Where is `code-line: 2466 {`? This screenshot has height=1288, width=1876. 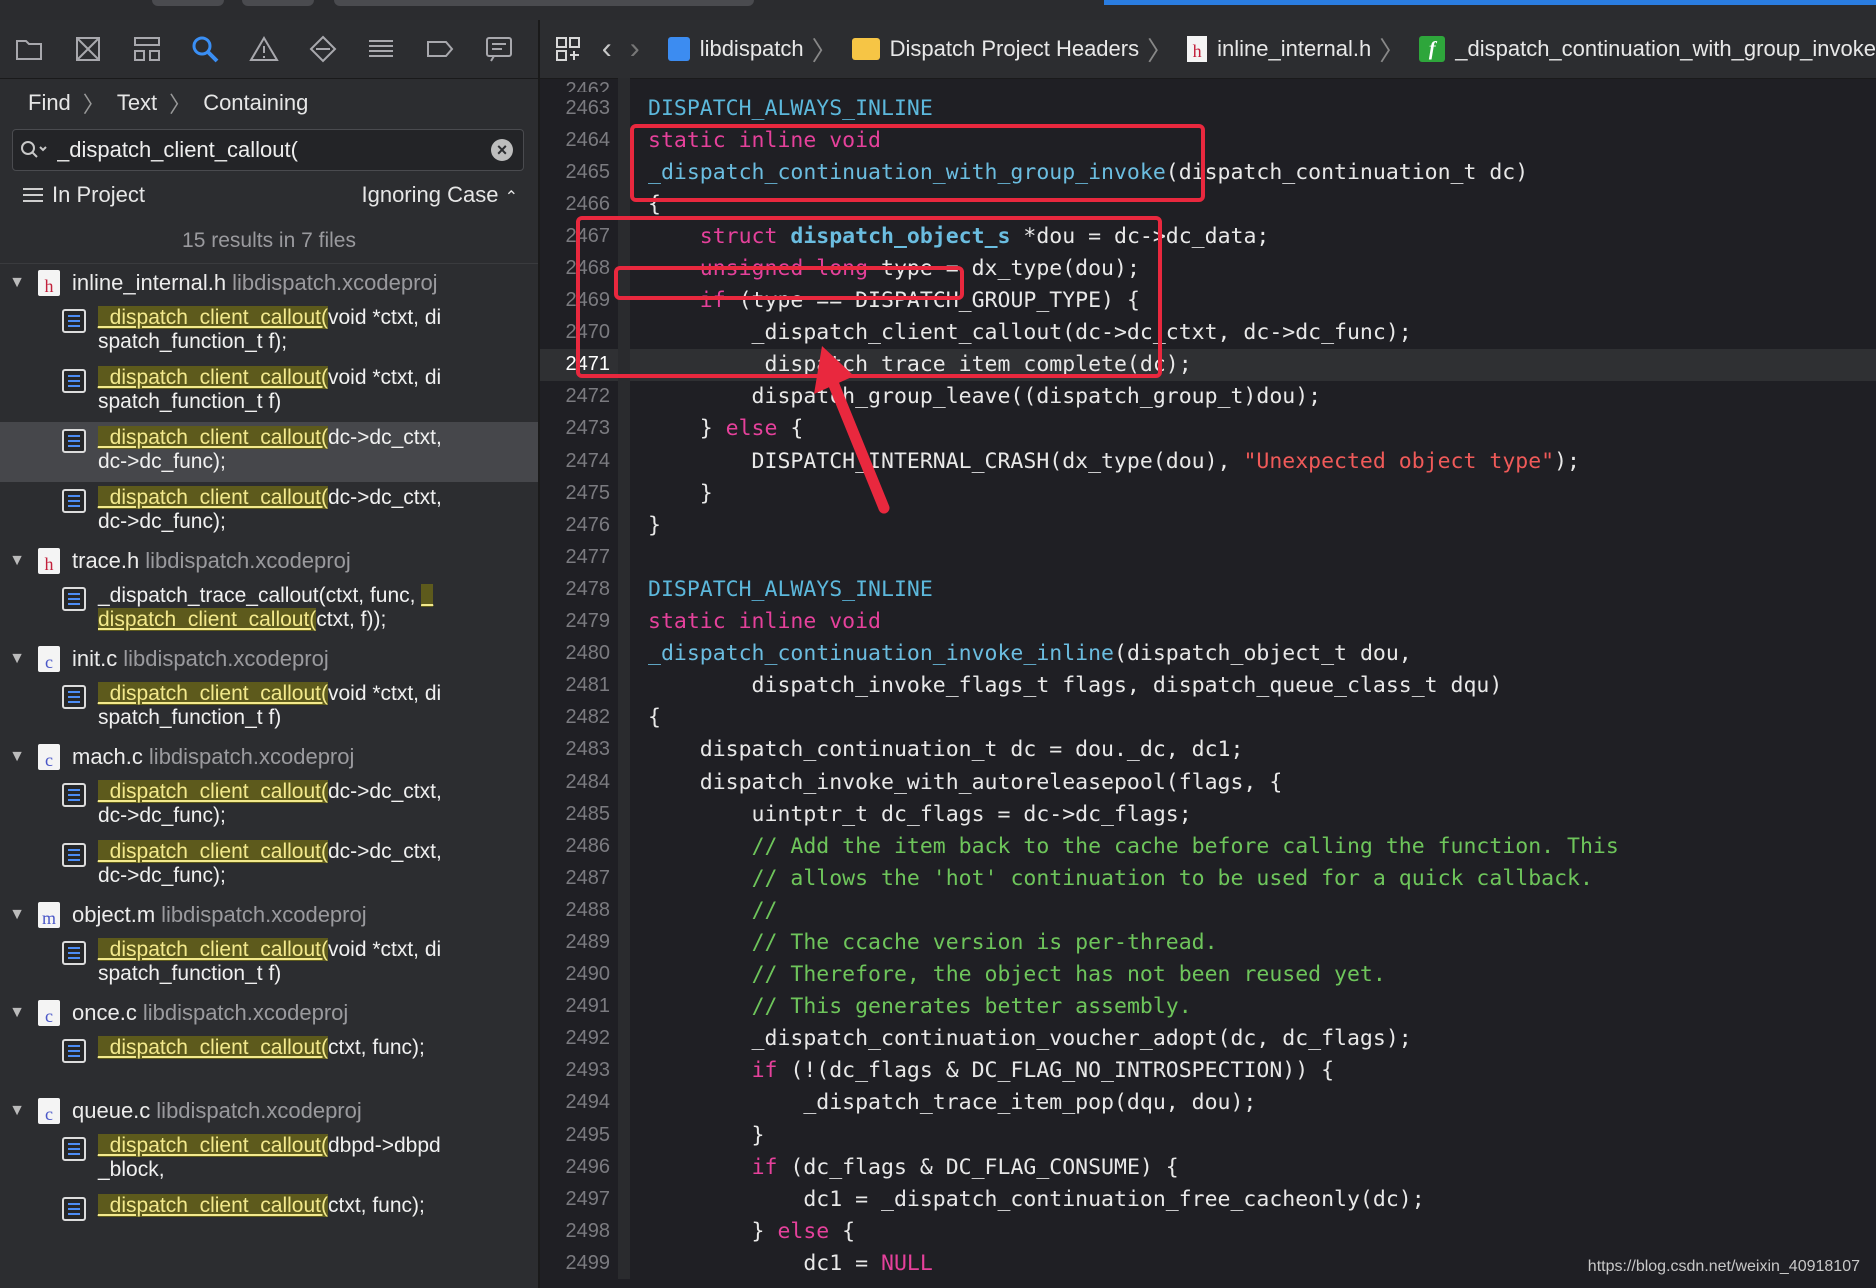
code-line: 2466 { is located at coordinates (1208, 204).